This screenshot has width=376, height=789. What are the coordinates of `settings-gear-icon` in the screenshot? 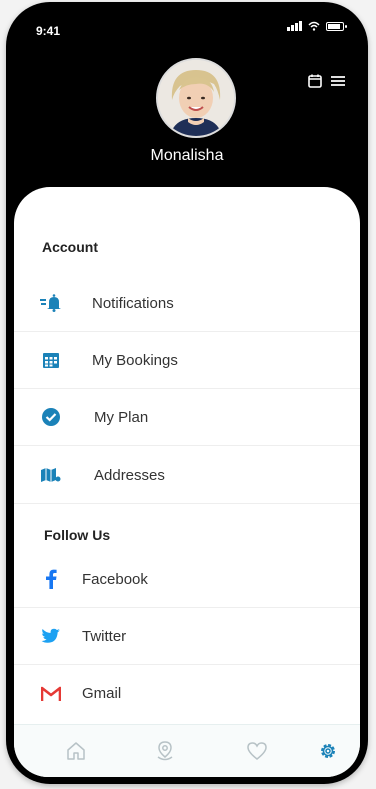 It's located at (328, 751).